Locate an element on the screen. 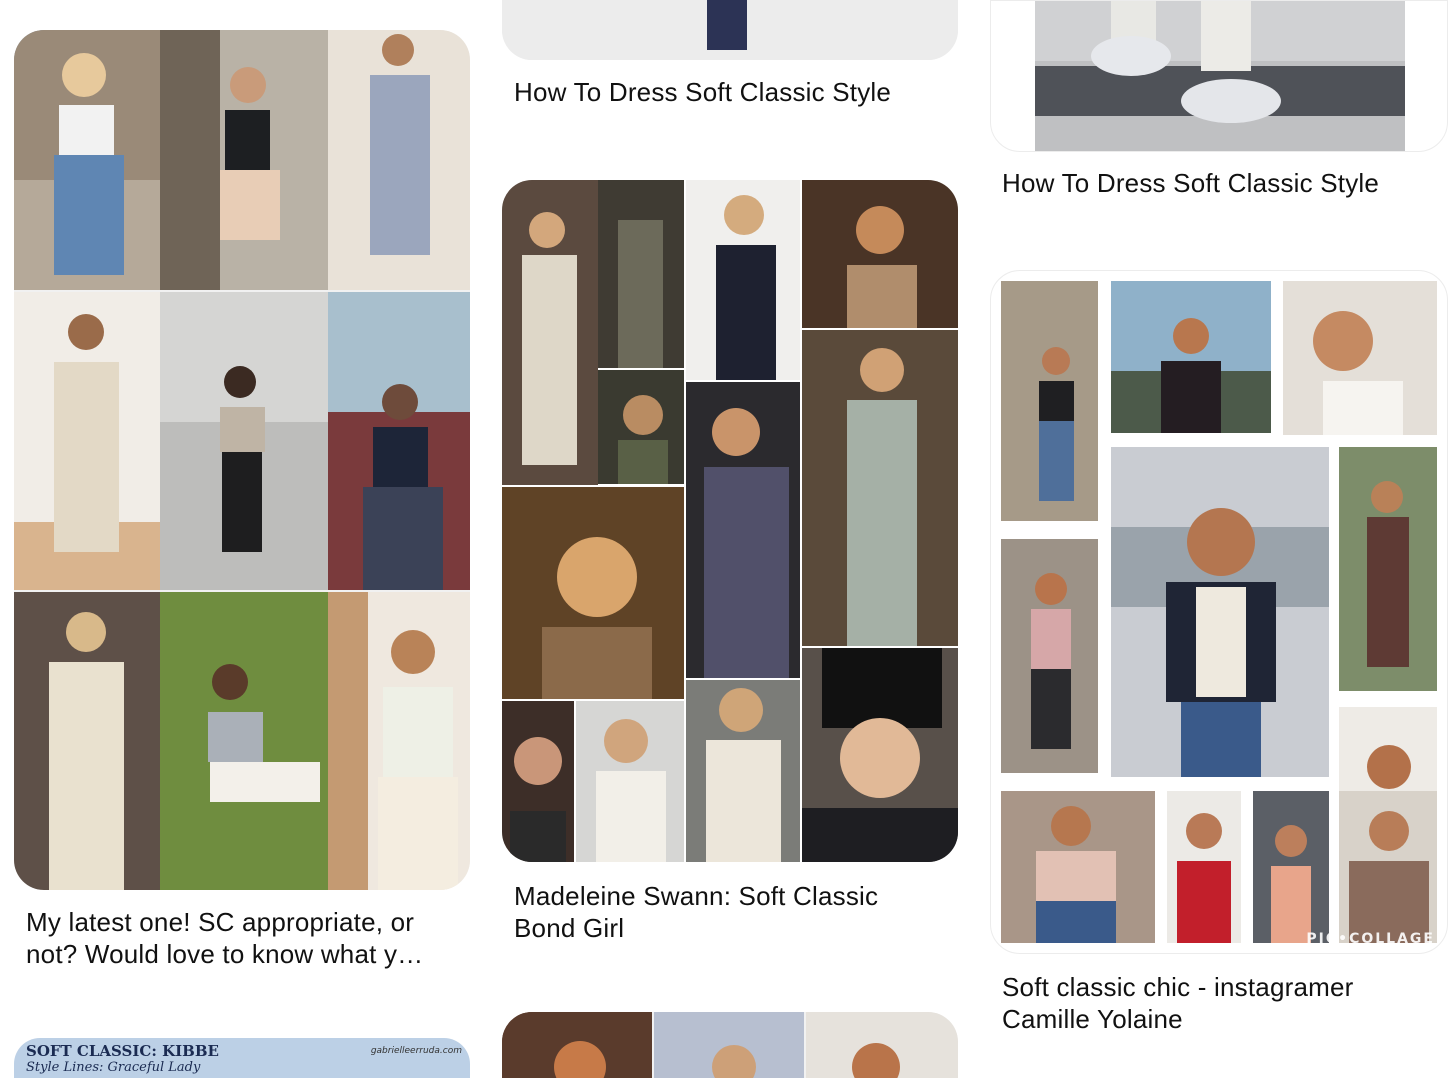 Image resolution: width=1456 pixels, height=1078 pixels. pin-heading: SOFT CLASSIC: KIBBE is located at coordinates (122, 1051).